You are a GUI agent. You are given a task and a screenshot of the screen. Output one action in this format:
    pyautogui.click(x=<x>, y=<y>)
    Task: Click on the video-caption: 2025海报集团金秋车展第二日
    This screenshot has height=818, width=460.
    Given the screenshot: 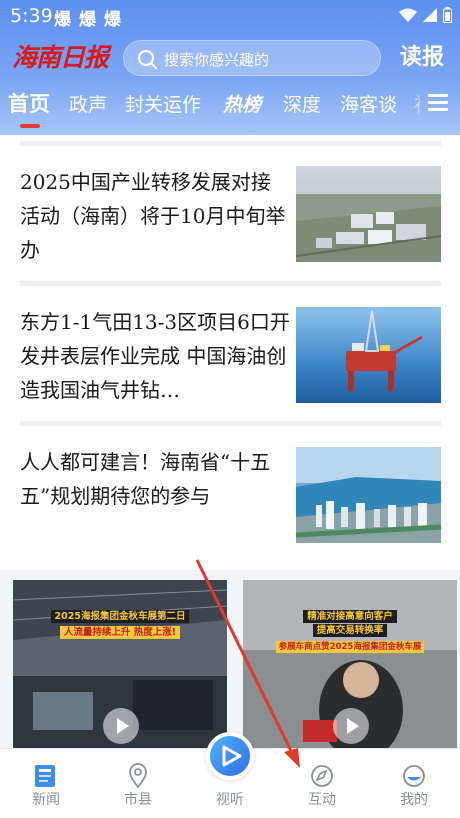 What is the action you would take?
    pyautogui.click(x=120, y=616)
    